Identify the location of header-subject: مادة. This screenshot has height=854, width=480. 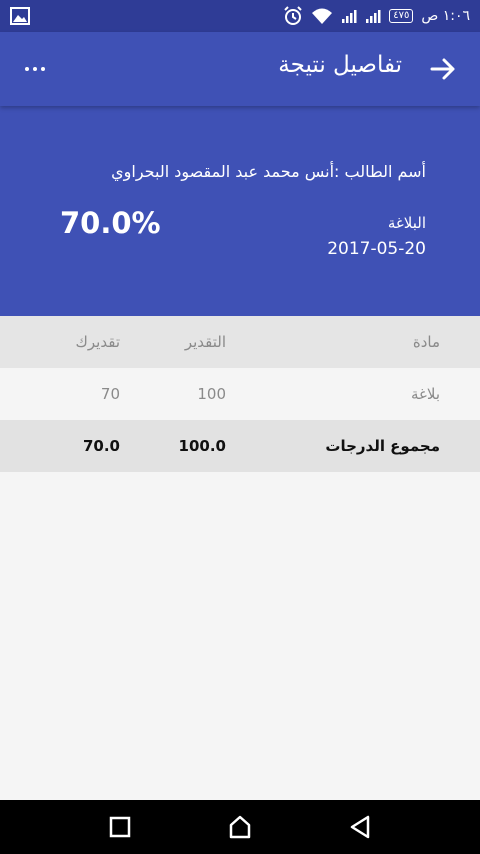
(426, 342).